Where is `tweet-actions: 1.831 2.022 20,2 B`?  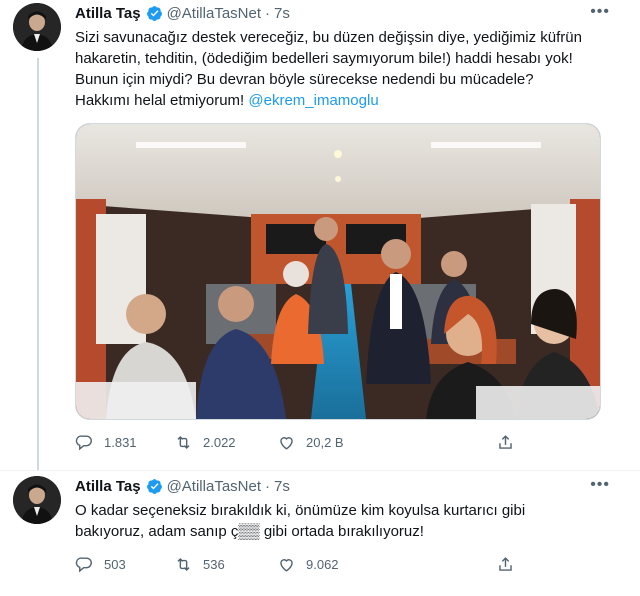
tweet-actions: 1.831 2.022 20,2 B is located at coordinates (305, 442).